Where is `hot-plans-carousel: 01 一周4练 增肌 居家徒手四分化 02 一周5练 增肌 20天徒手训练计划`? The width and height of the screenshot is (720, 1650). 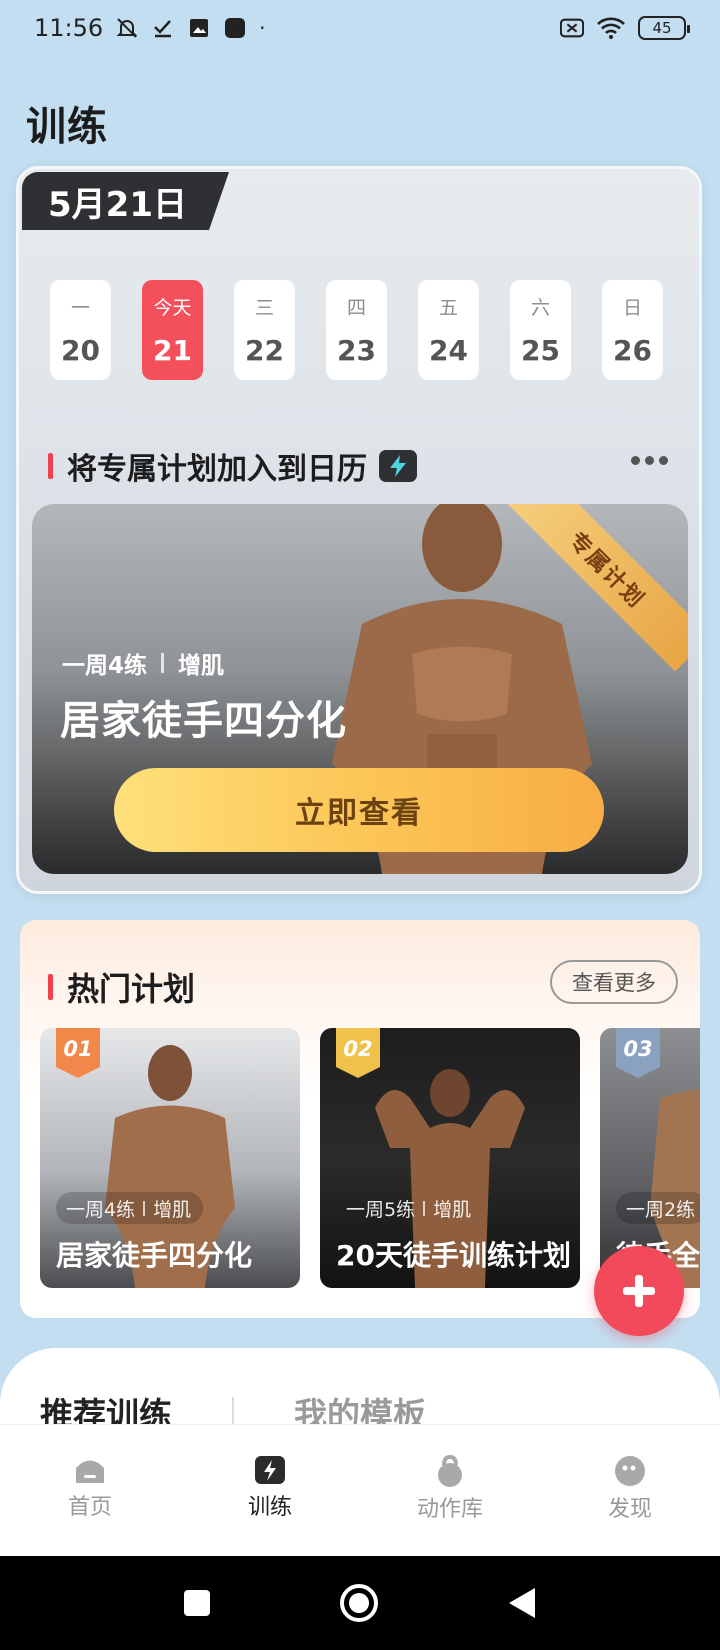 hot-plans-carousel: 01 一周4练 增肌 居家徒手四分化 02 一周5练 增肌 20天徒手训练计划 is located at coordinates (370, 1159).